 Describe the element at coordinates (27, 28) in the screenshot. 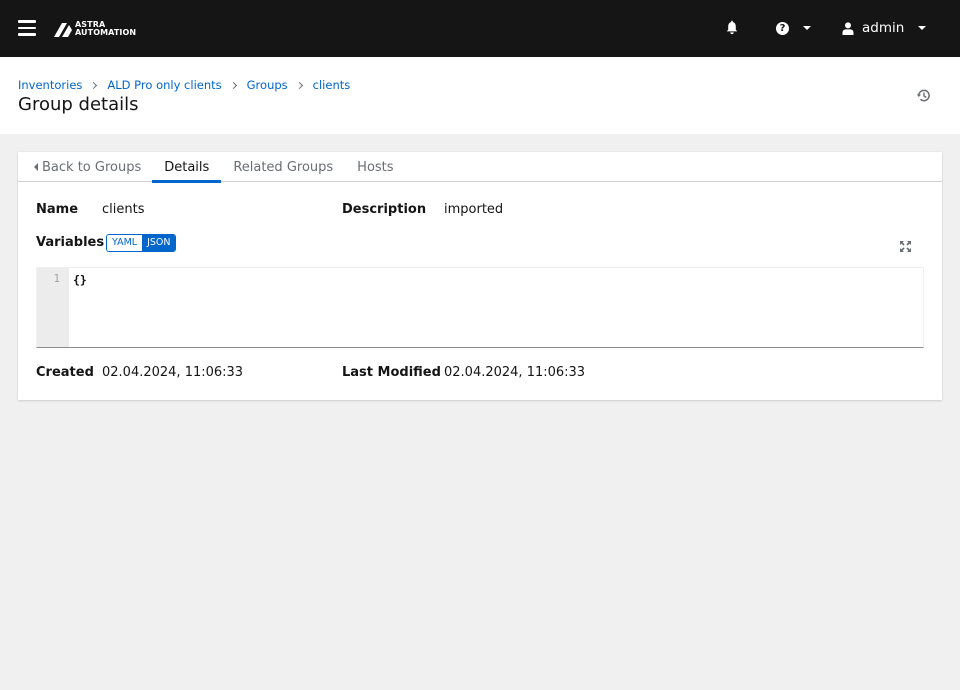

I see `hamburger-icon` at that location.